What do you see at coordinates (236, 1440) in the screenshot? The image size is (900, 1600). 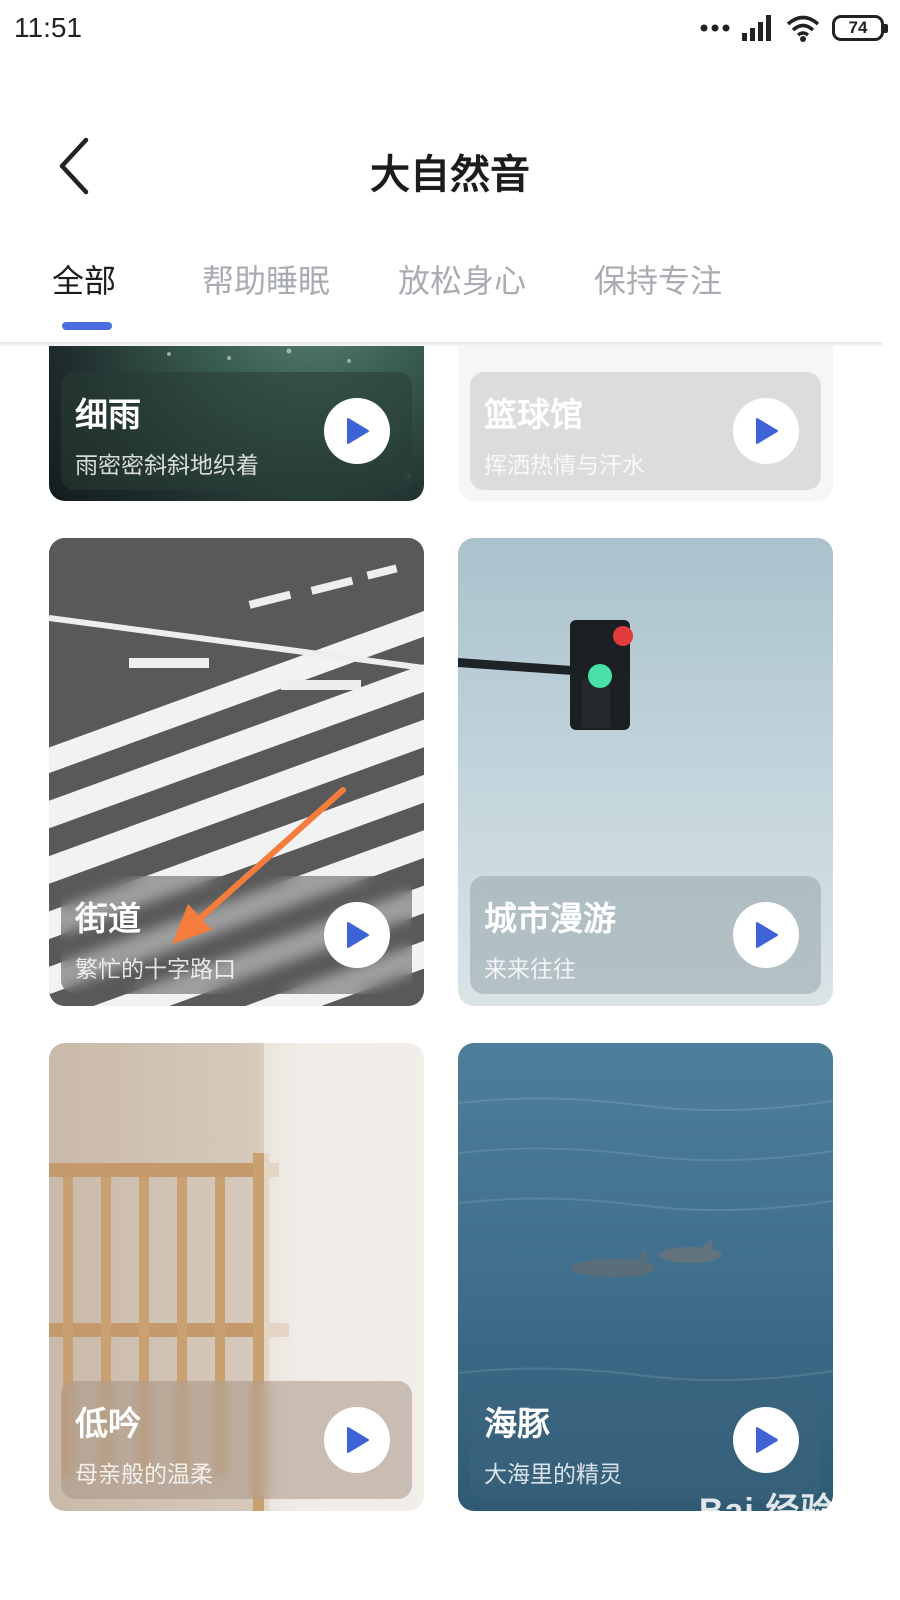 I see `card-info-panel: 低吟 母亲般的温柔` at bounding box center [236, 1440].